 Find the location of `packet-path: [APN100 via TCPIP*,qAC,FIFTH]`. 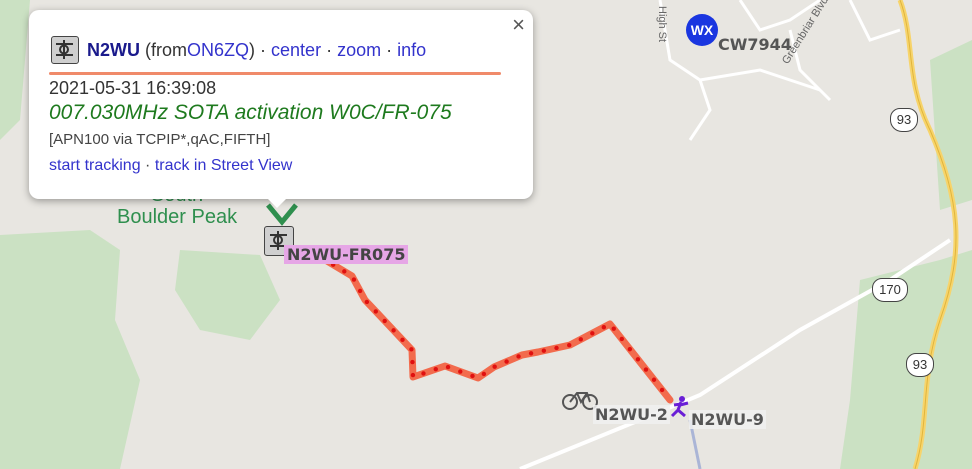

packet-path: [APN100 via TCPIP*,qAC,FIFTH] is located at coordinates (160, 139).